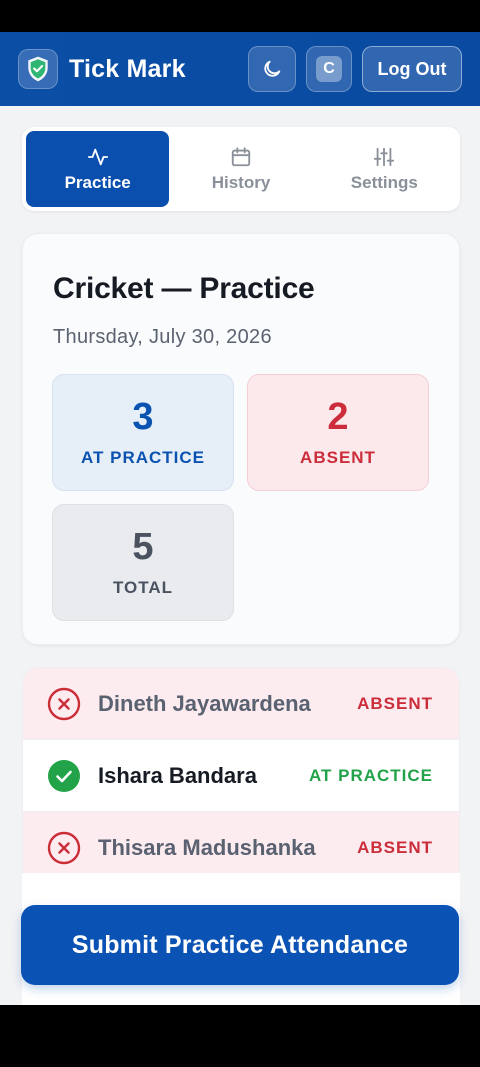  Describe the element at coordinates (241, 182) in the screenshot. I see `tab-label: History` at that location.